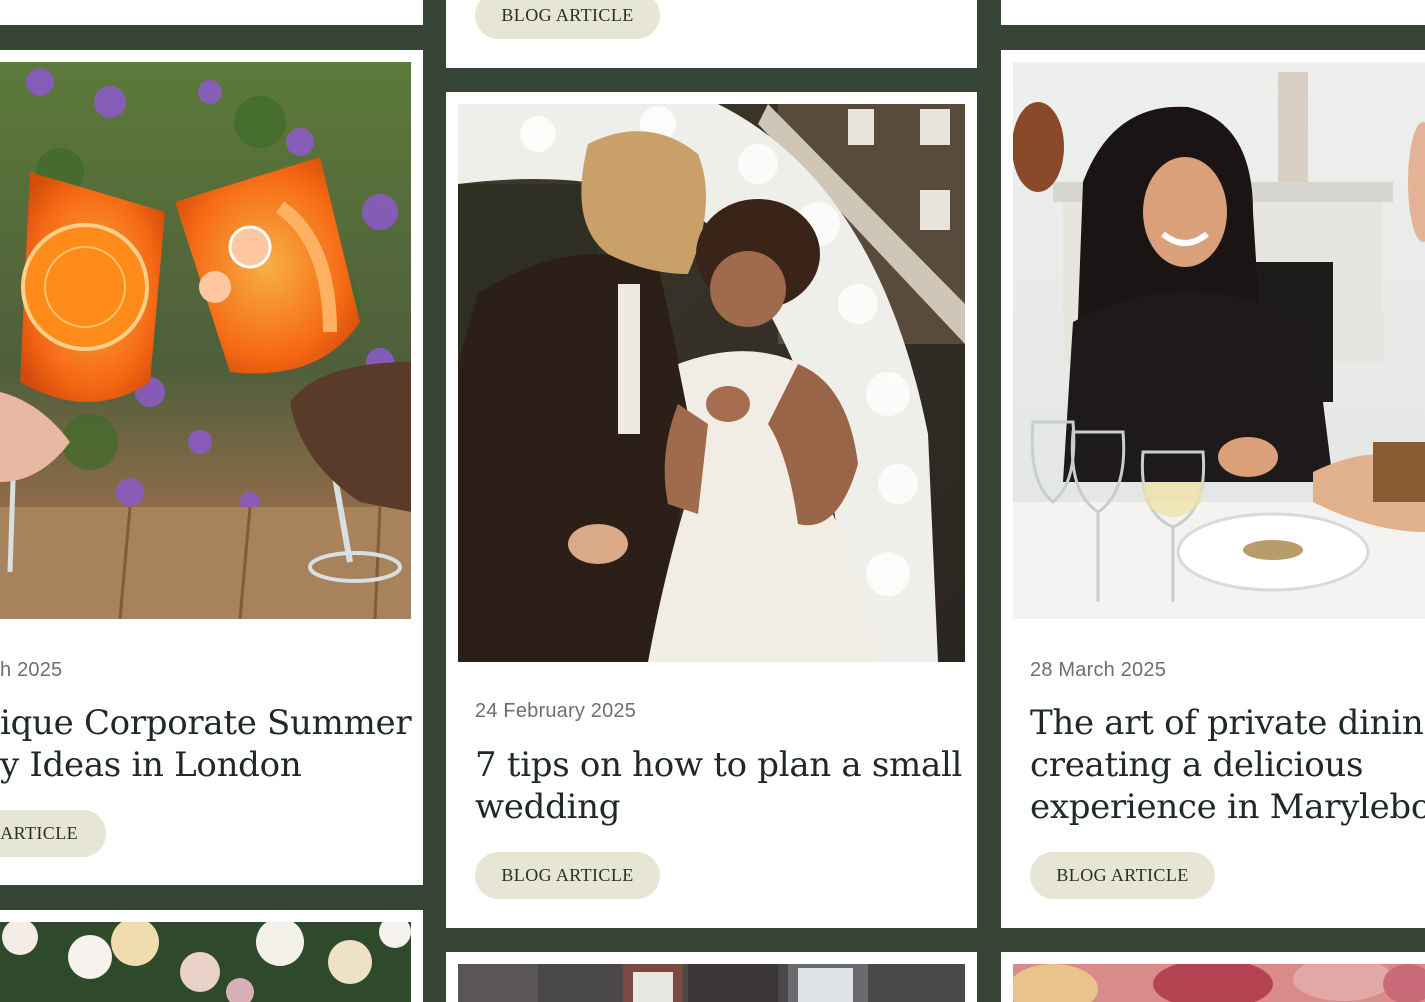 Image resolution: width=1425 pixels, height=1002 pixels. Describe the element at coordinates (711, 34) in the screenshot. I see `blog-card-center-top: BLOG ARTICLE` at that location.